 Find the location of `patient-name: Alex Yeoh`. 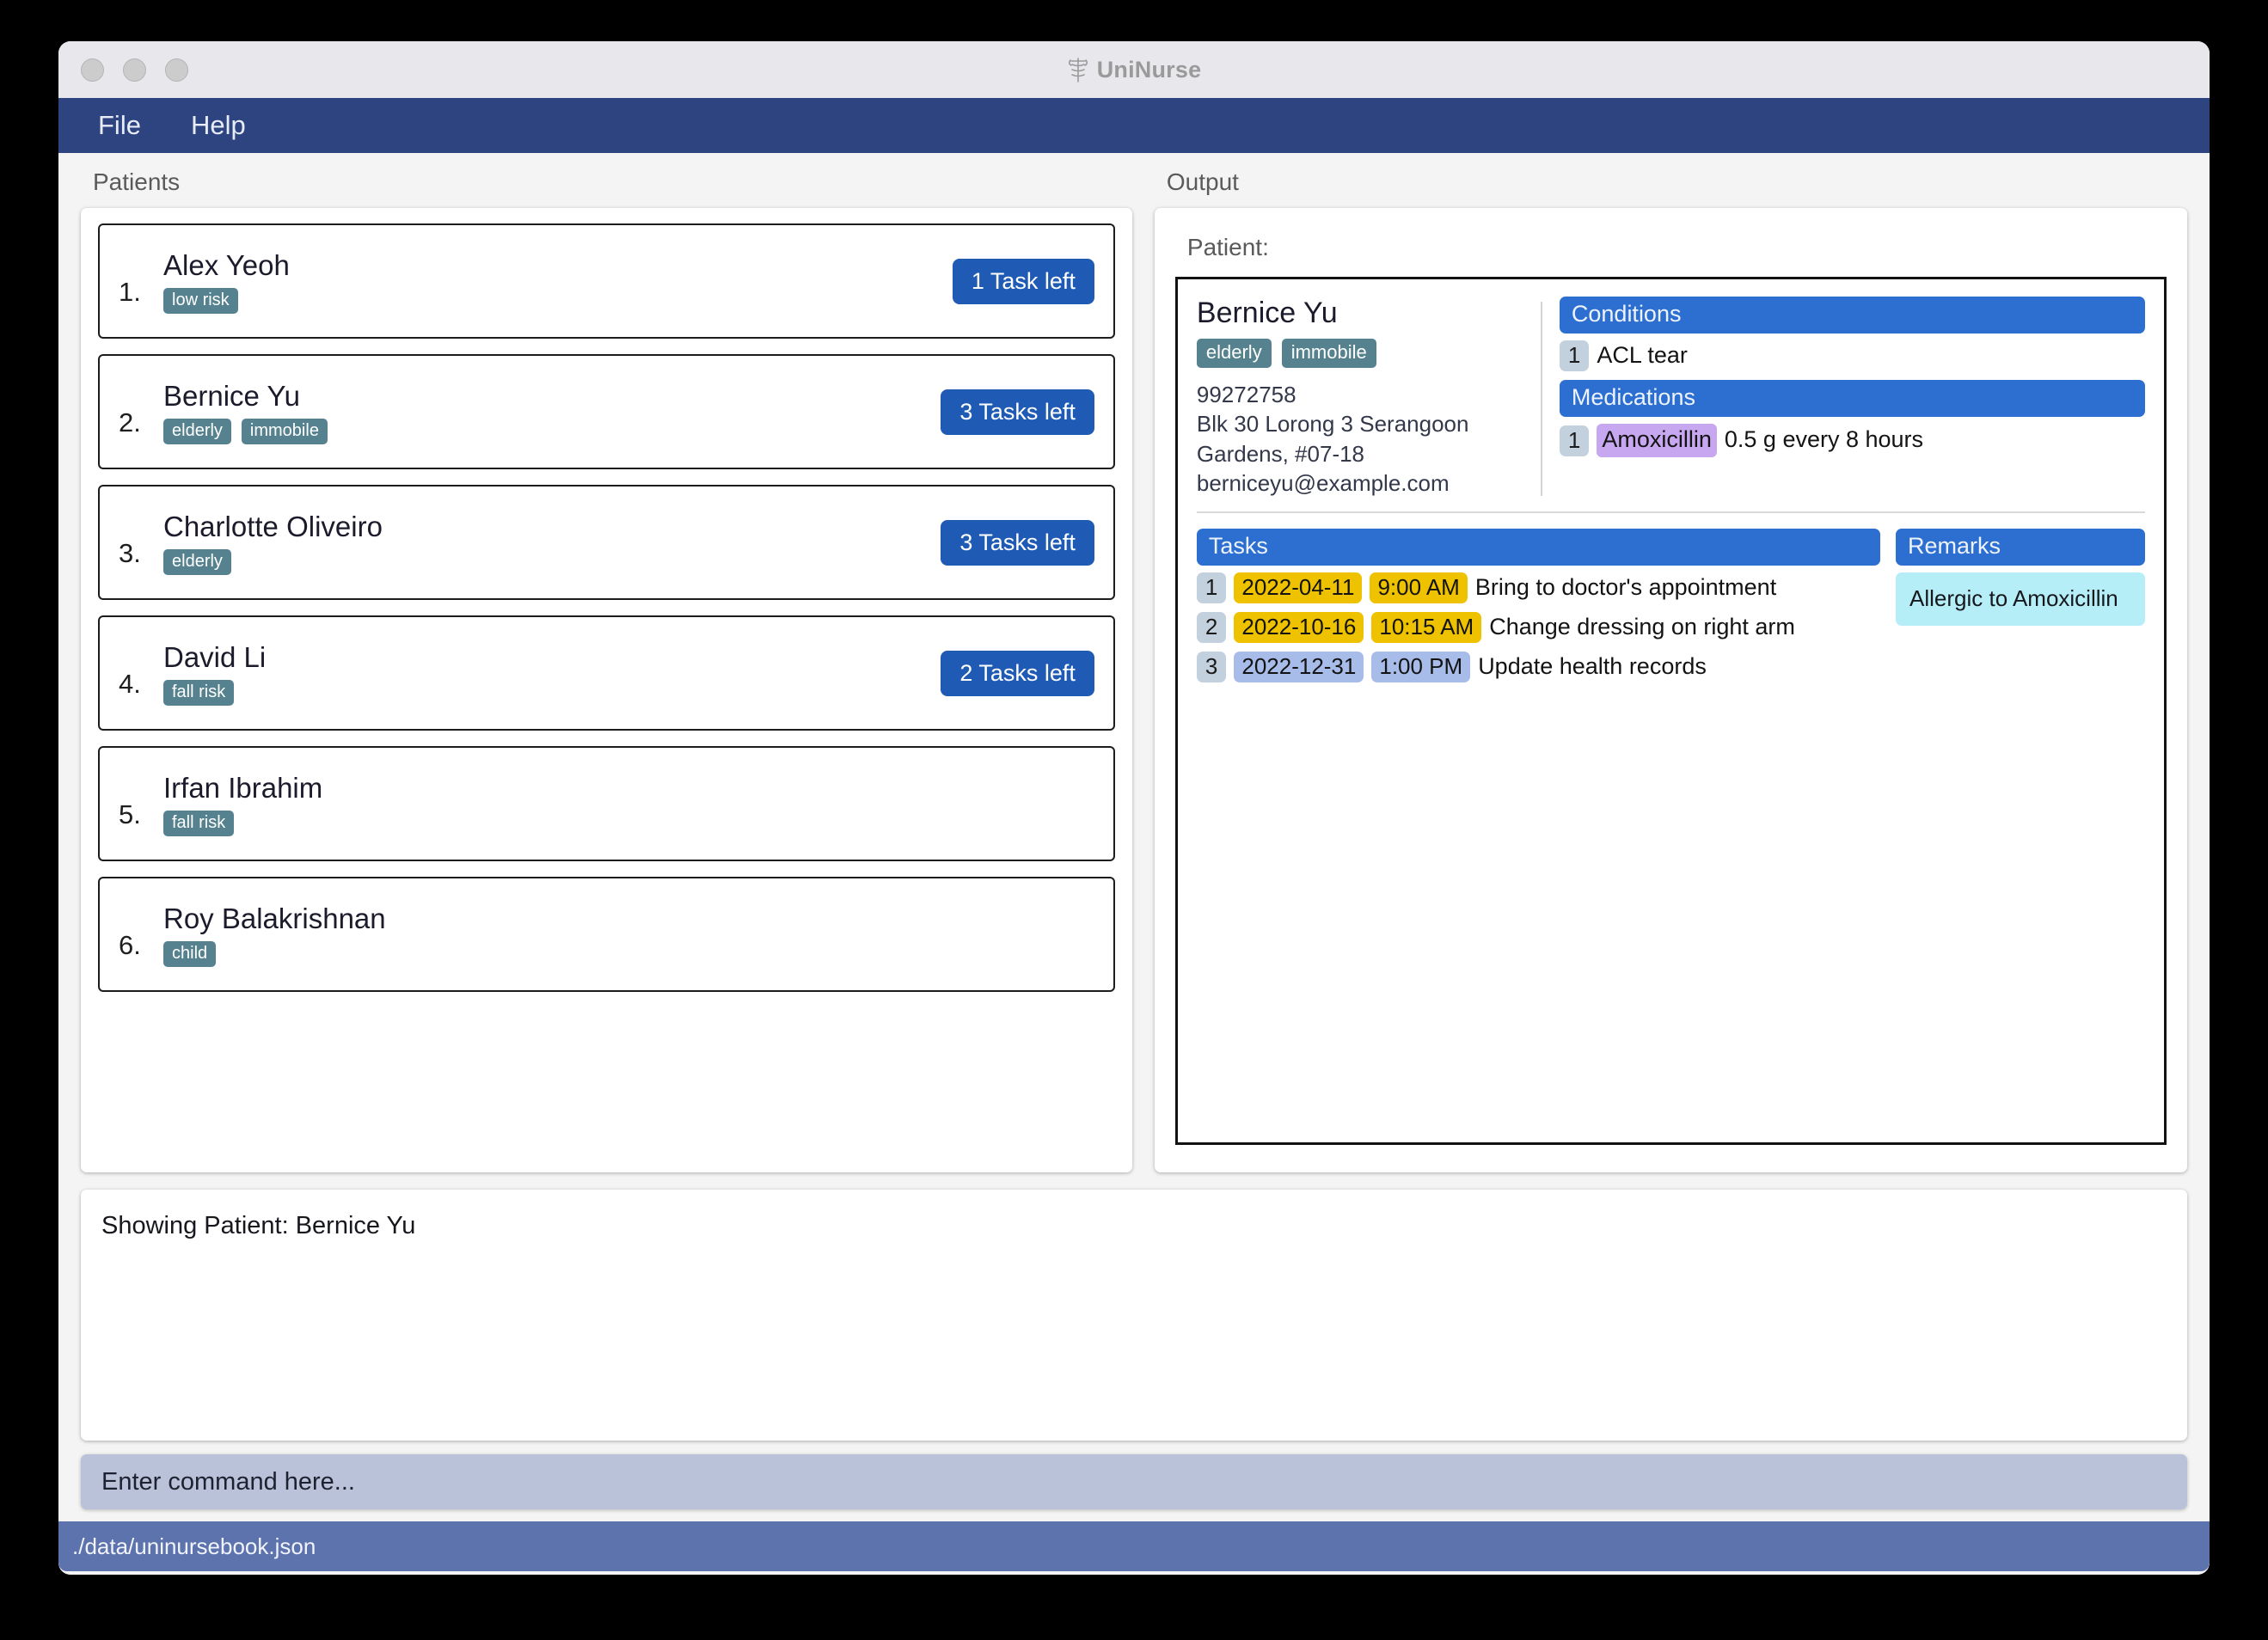

patient-name: Alex Yeoh is located at coordinates (226, 264).